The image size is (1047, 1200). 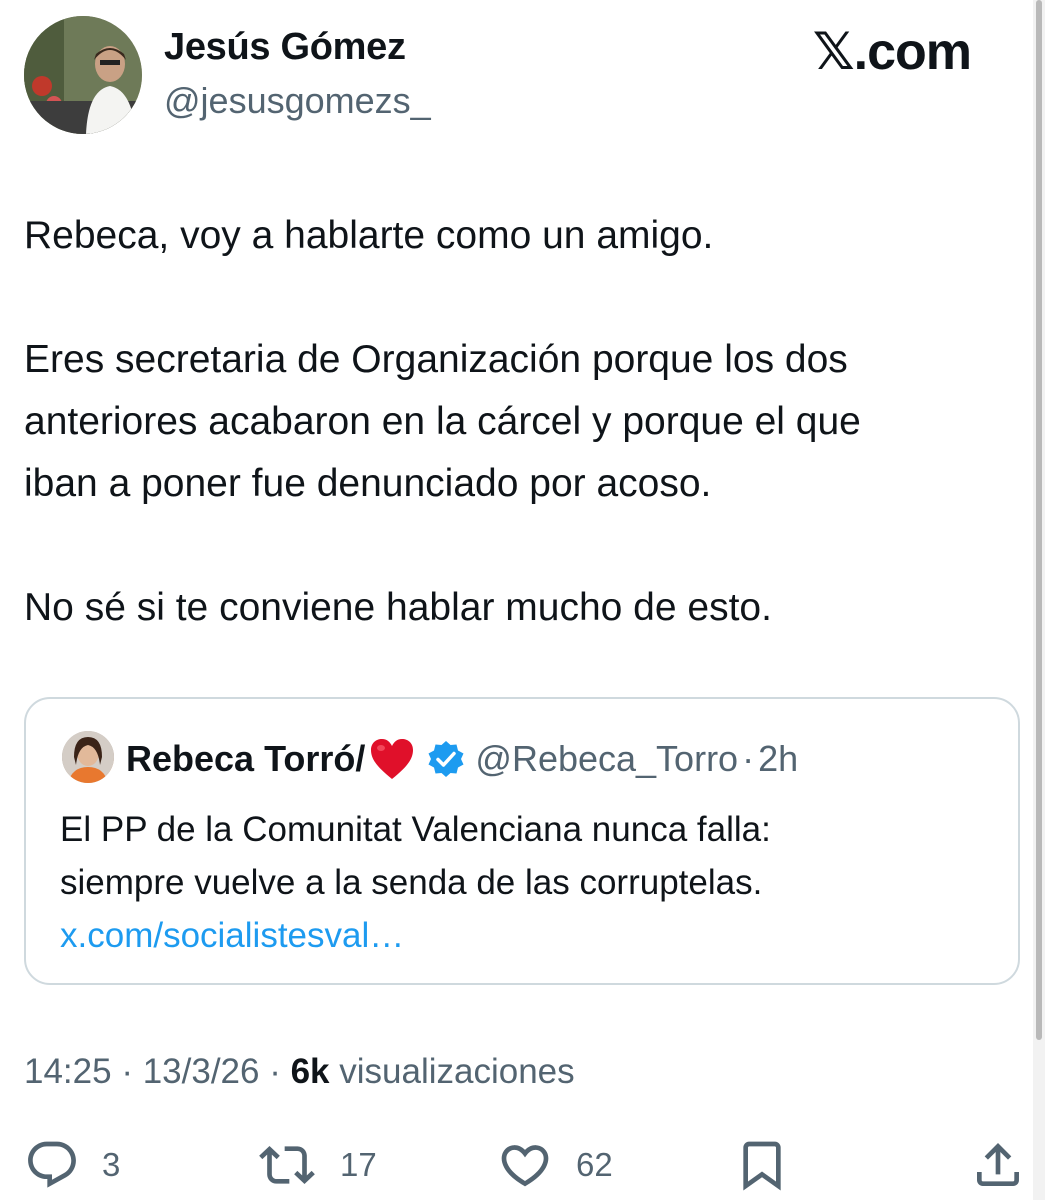 What do you see at coordinates (892, 52) in the screenshot?
I see `site-logo: 𝕏.com` at bounding box center [892, 52].